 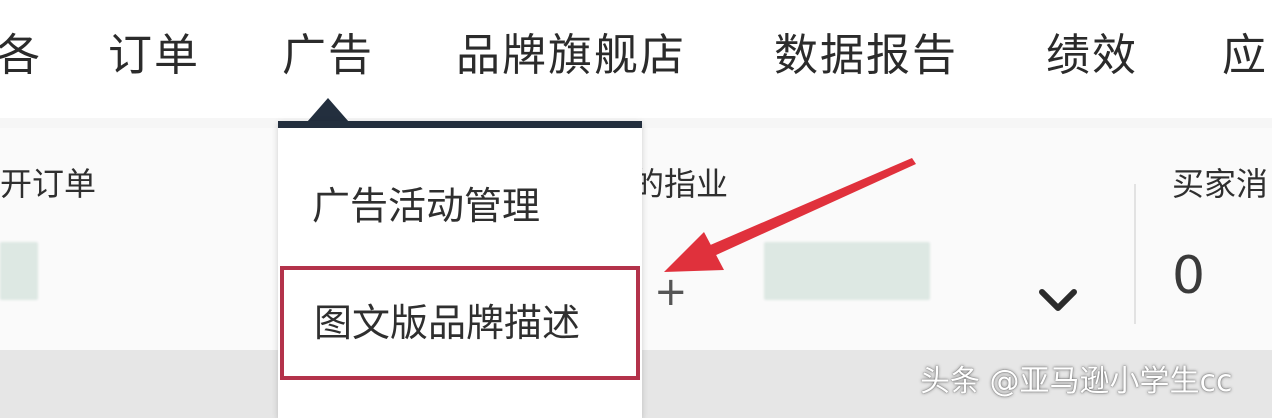 I want to click on nav-item-brand-store: 品牌旗舰店, so click(x=571, y=56).